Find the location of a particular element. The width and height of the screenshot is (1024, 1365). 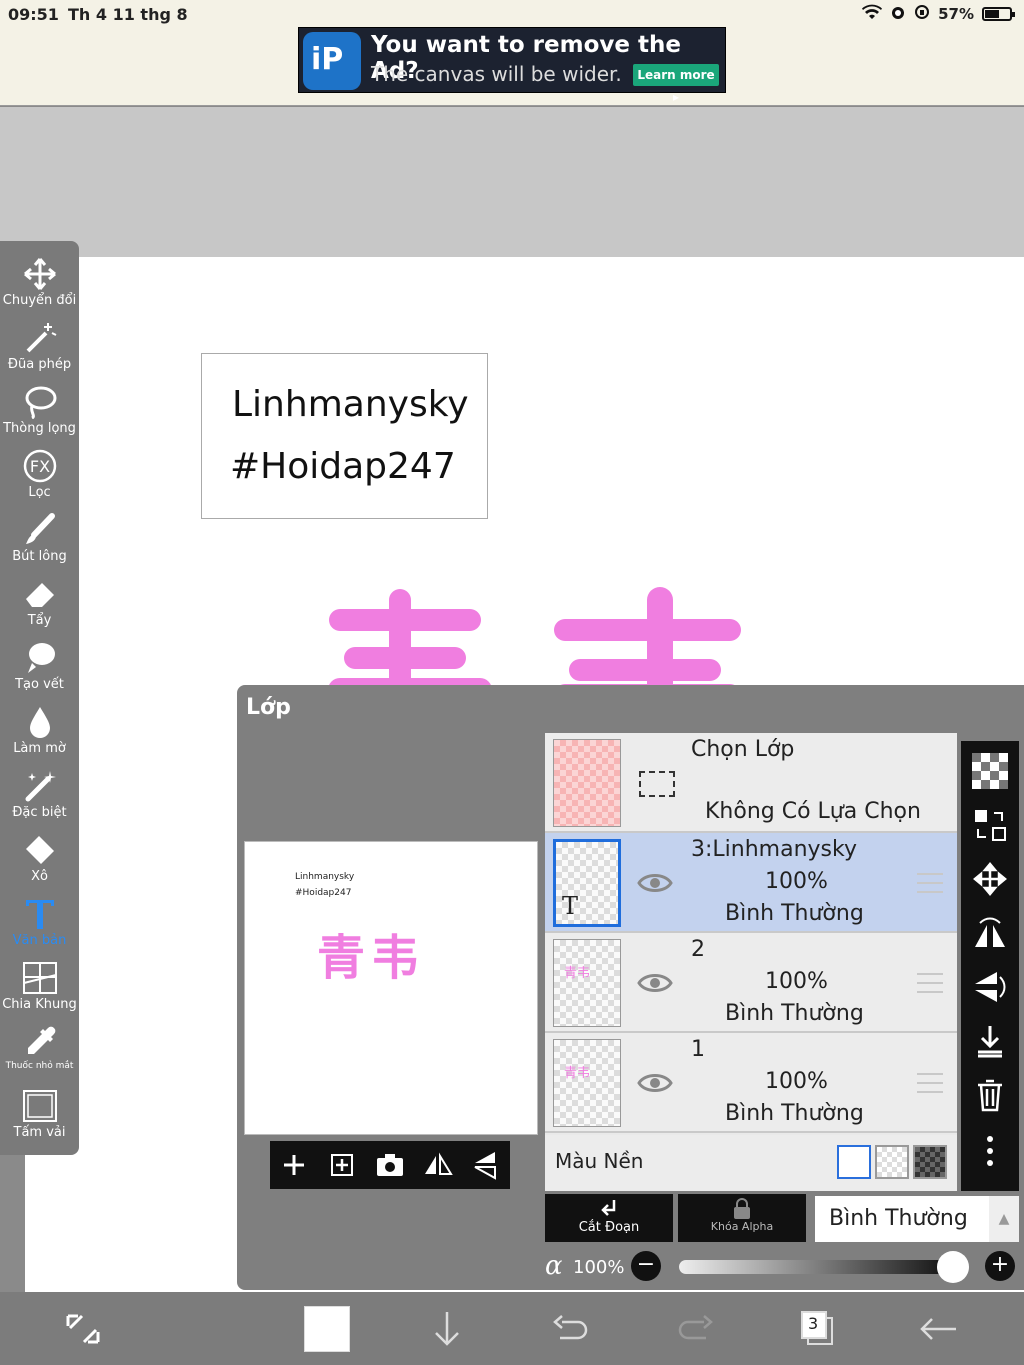

layers-count-button: 3 is located at coordinates (819, 1329).